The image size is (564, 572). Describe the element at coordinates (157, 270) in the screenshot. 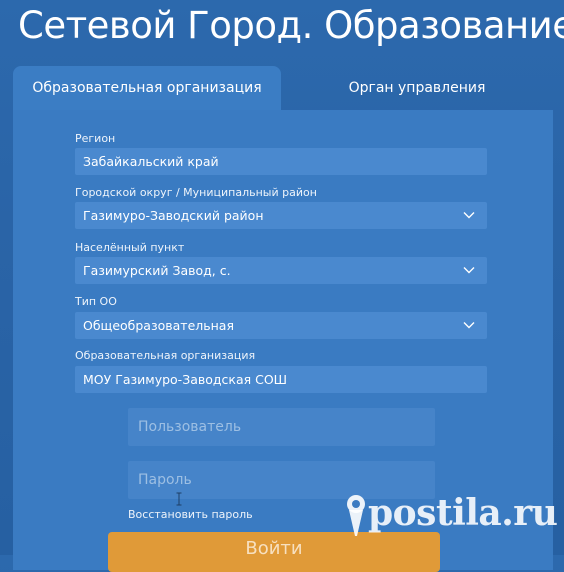

I see `locality-value: Газимурский Завод, с.` at that location.